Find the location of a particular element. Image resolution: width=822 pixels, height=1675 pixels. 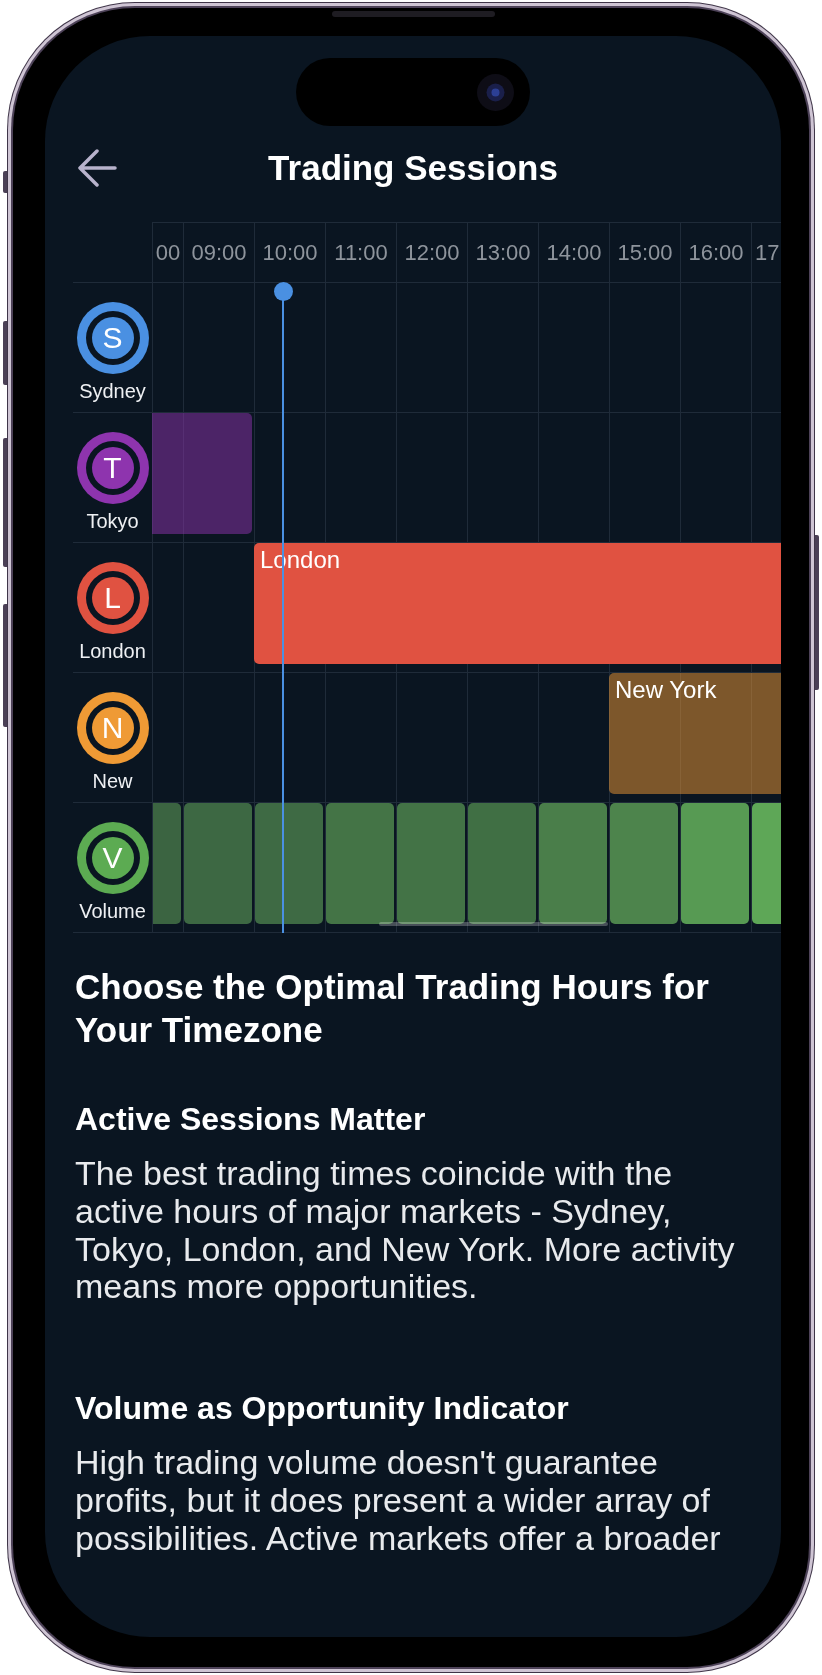

hour-label: 13:00 is located at coordinates (503, 252).